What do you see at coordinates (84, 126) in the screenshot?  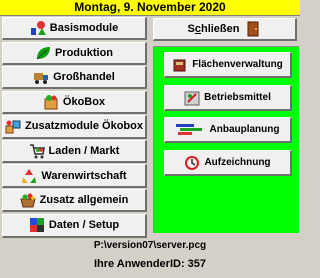 I see `zusatzmodule-oekobox-label: Zusatzmodule Ökobox` at bounding box center [84, 126].